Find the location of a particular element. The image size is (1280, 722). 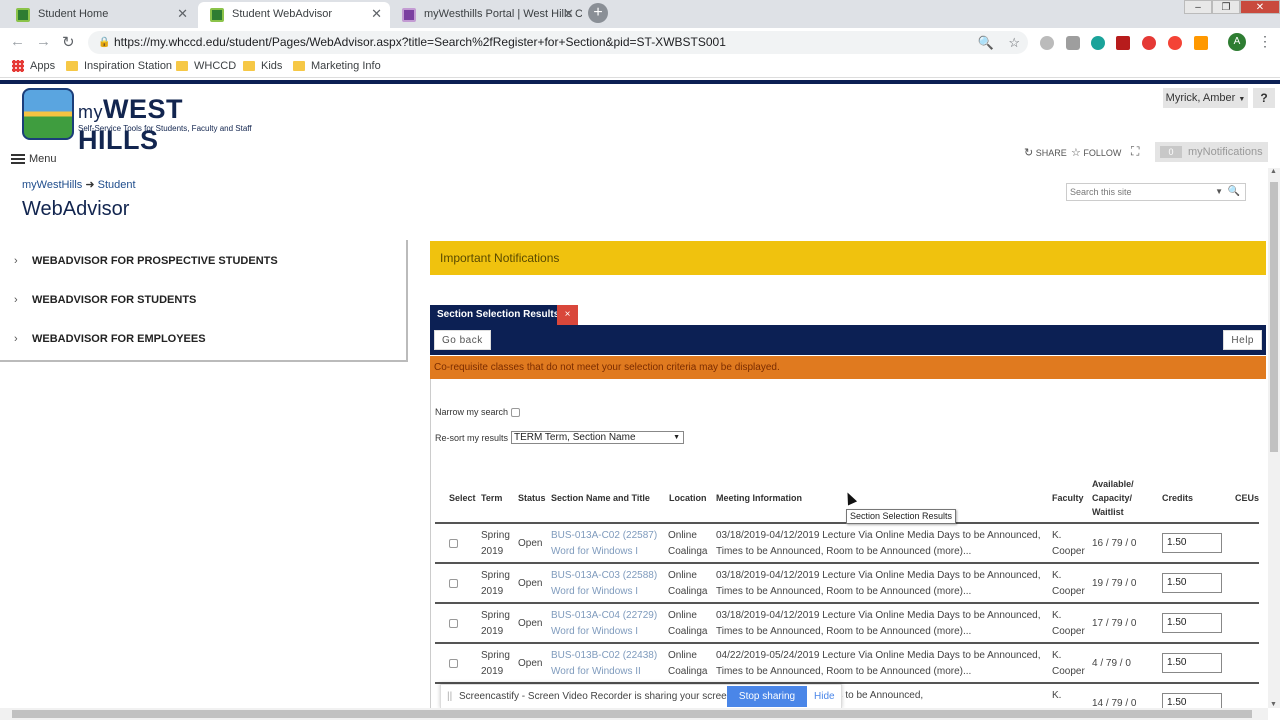

scroll-down-icon: ▼ is located at coordinates (1273, 704).